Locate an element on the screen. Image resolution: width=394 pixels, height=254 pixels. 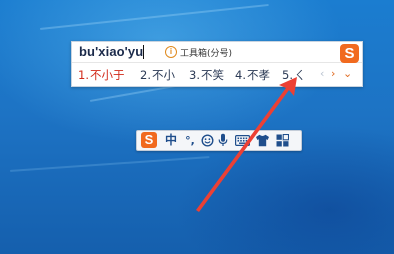
red-annotation-arrow-icon is located at coordinates (246, 144).